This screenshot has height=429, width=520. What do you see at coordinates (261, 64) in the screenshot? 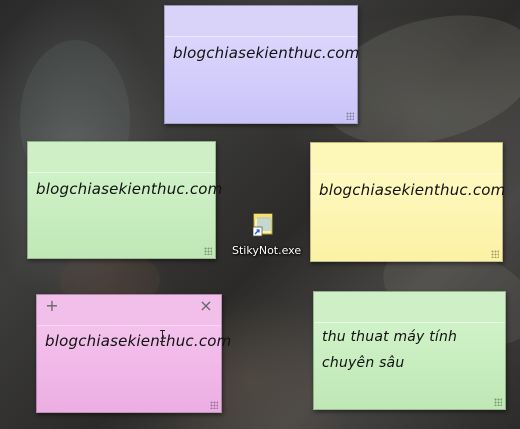
I see `sticky-note-purple: blogchiasekienthuc.com` at bounding box center [261, 64].